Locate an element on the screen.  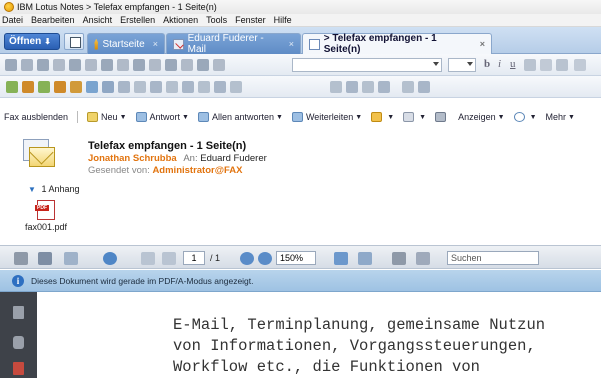
link-icon is located at coordinates (336, 87).